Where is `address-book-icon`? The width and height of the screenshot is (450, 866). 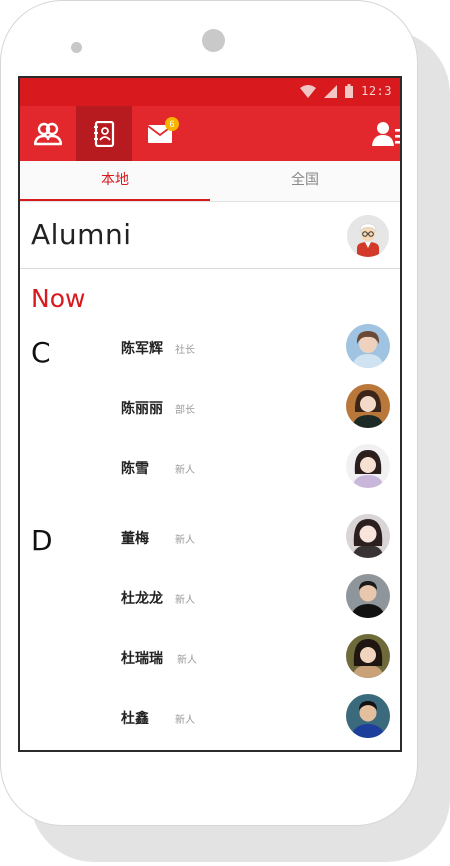
address-book-icon is located at coordinates (104, 133).